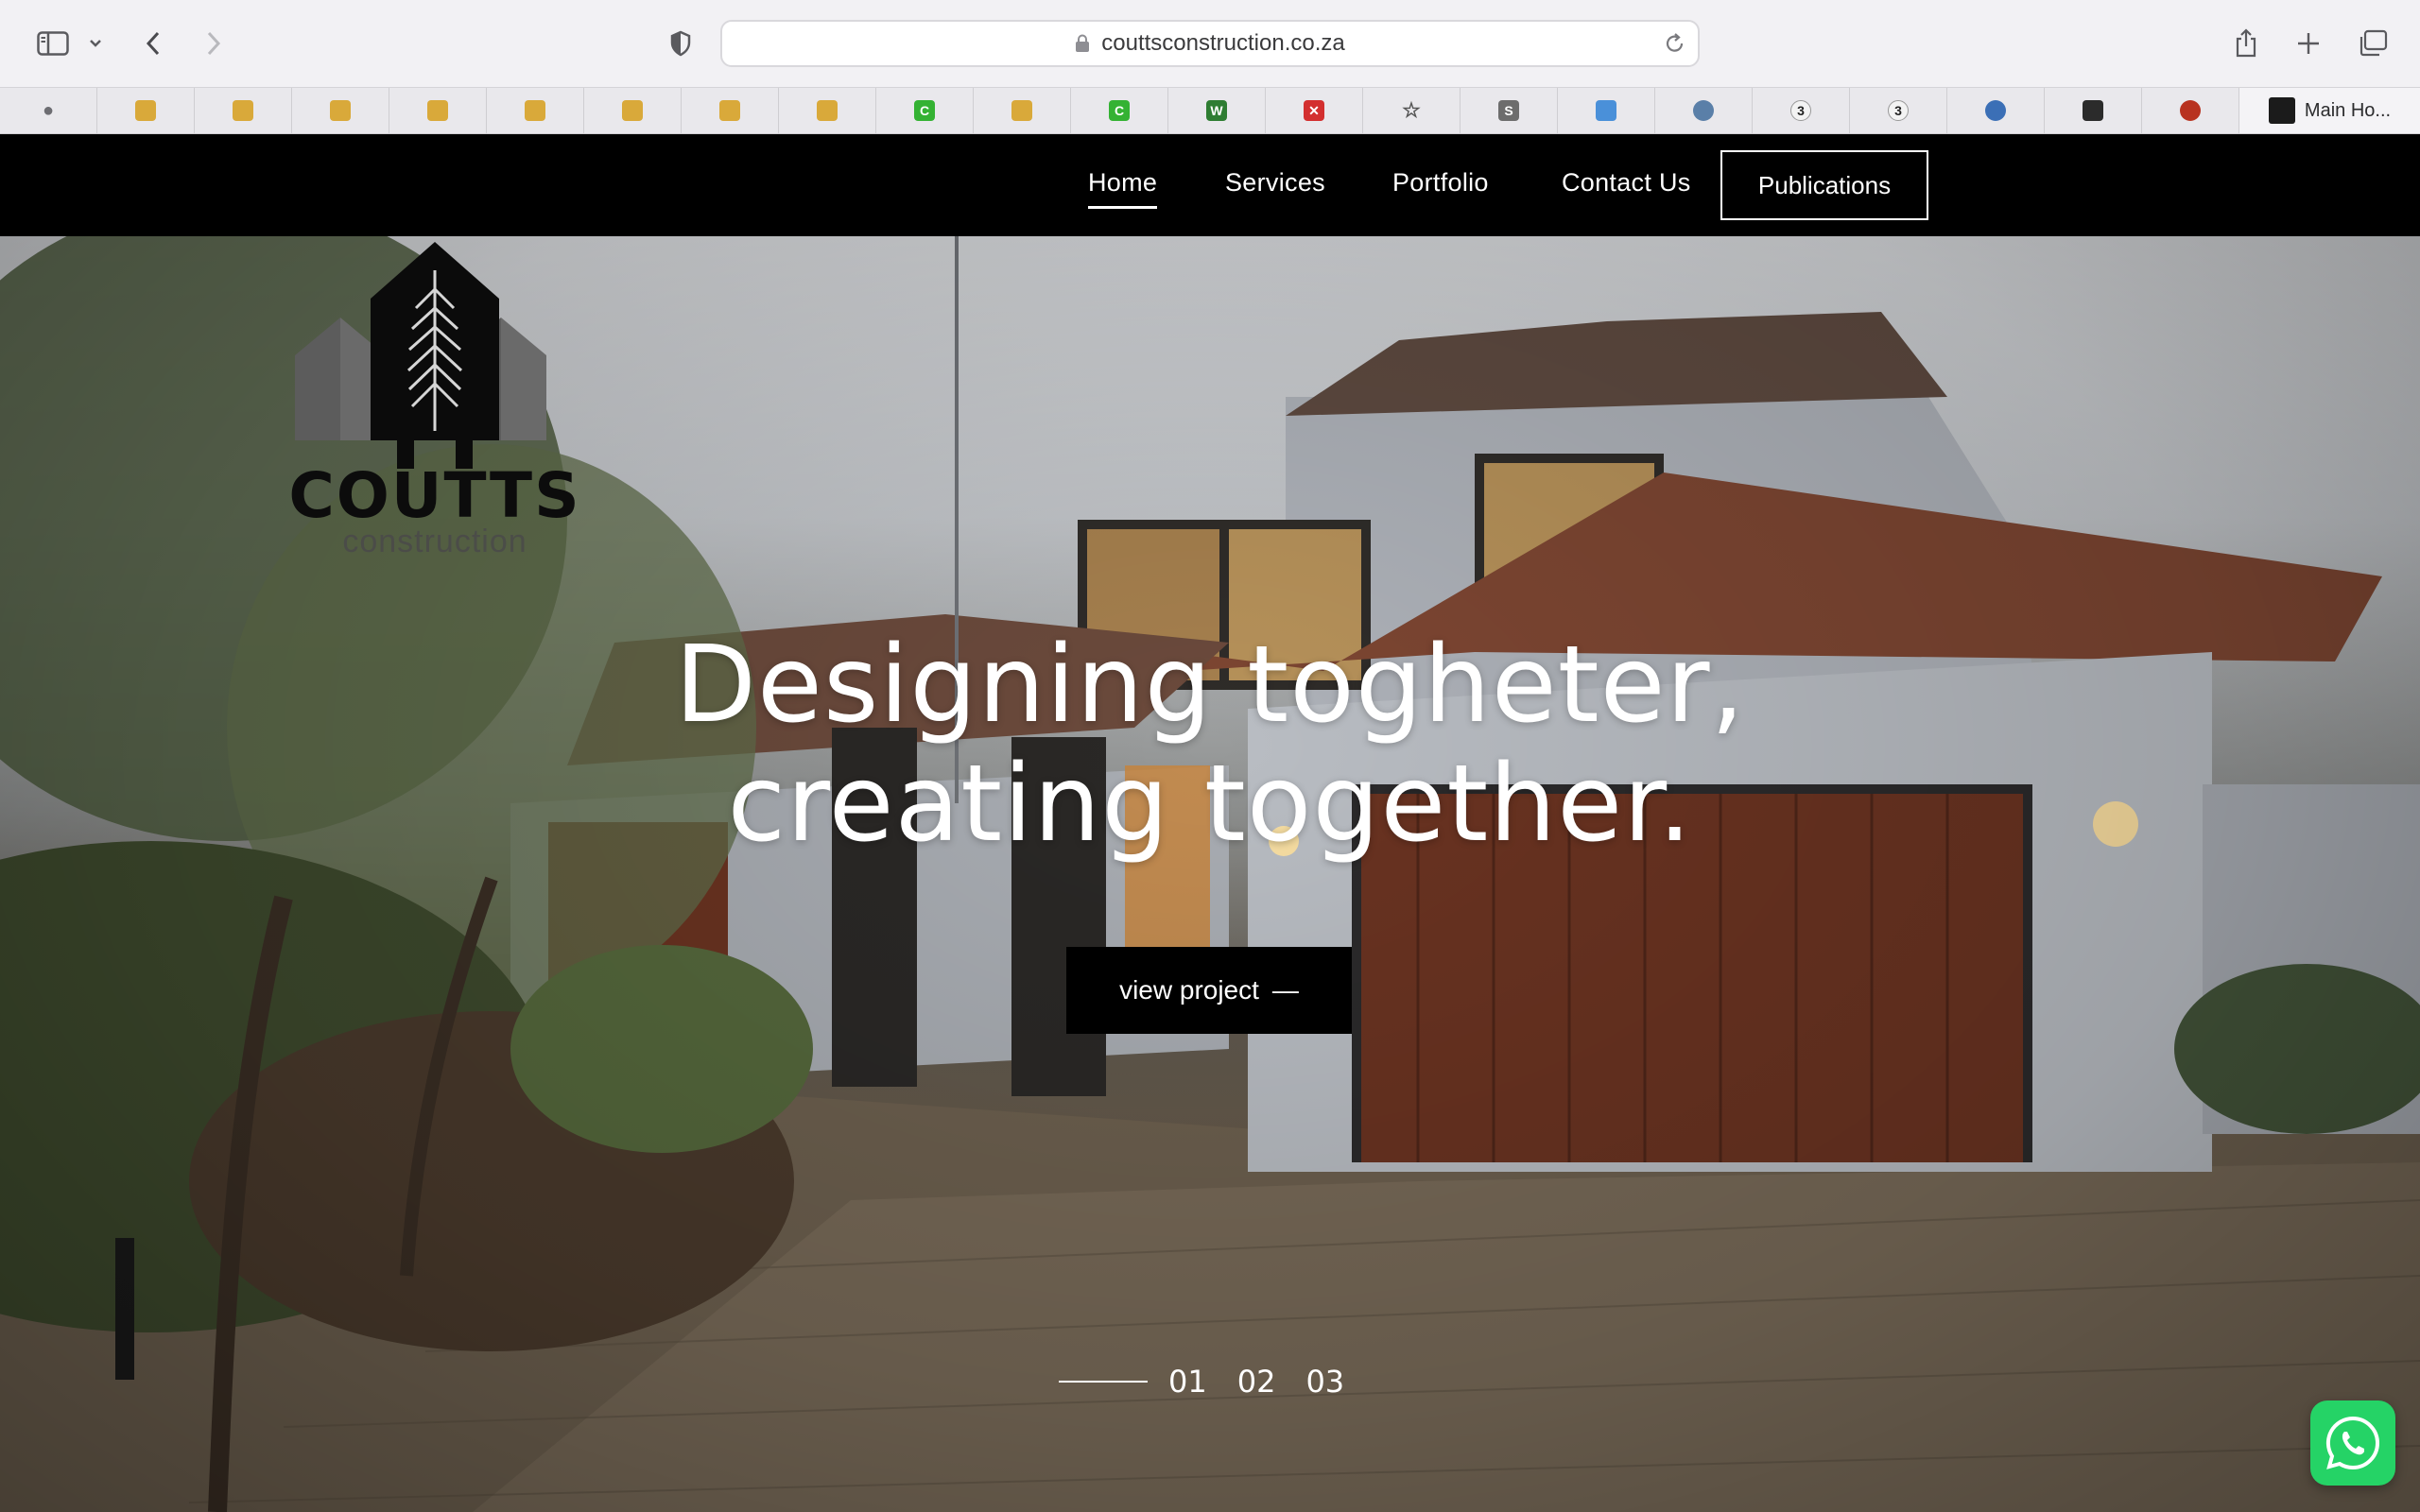 Image resolution: width=2420 pixels, height=1512 pixels. What do you see at coordinates (1217, 1381) in the screenshot?
I see `slider-pagination: 01 02 03` at bounding box center [1217, 1381].